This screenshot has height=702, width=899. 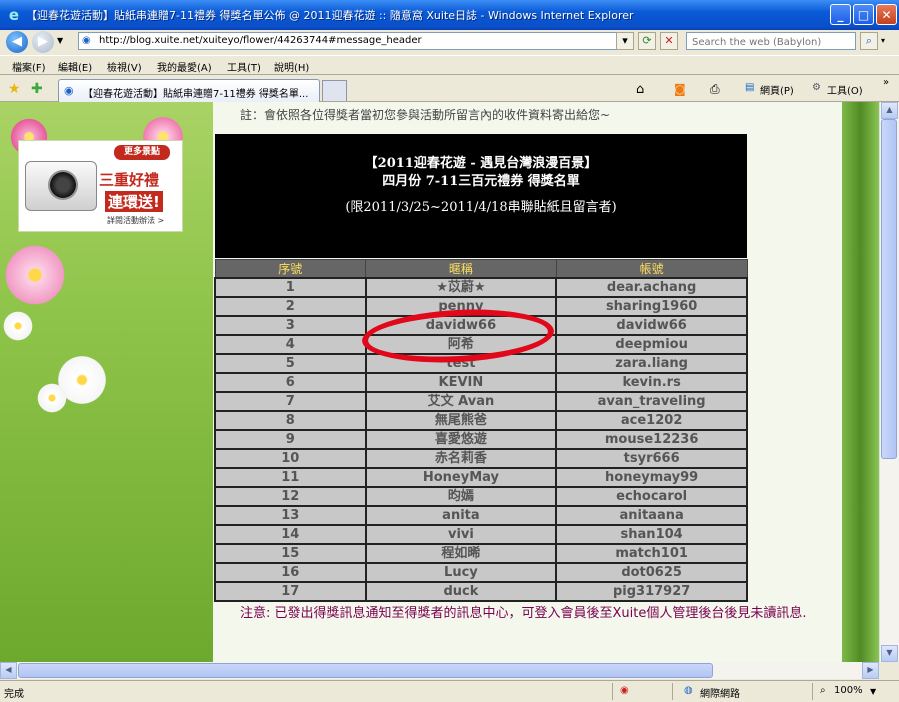 I want to click on cell-nickname: vivi, so click(x=461, y=534).